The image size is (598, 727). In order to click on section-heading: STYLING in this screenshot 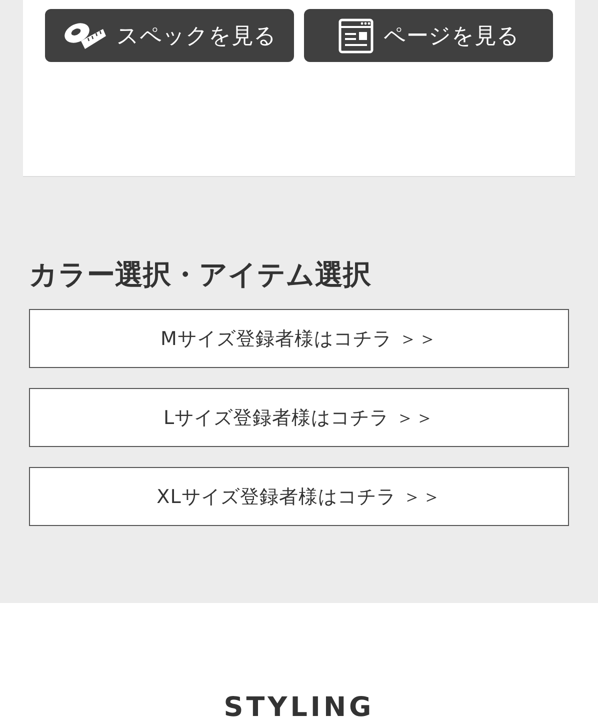, I will do `click(299, 707)`.